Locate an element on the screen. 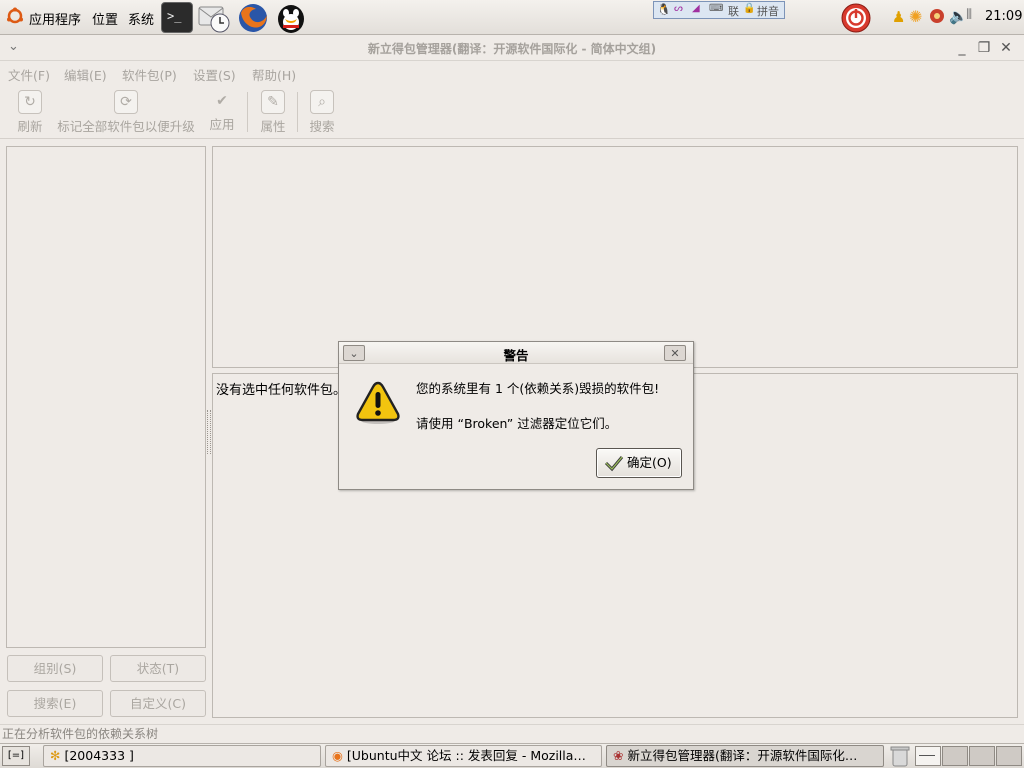 This screenshot has height=768, width=1024. section-list is located at coordinates (106, 397).